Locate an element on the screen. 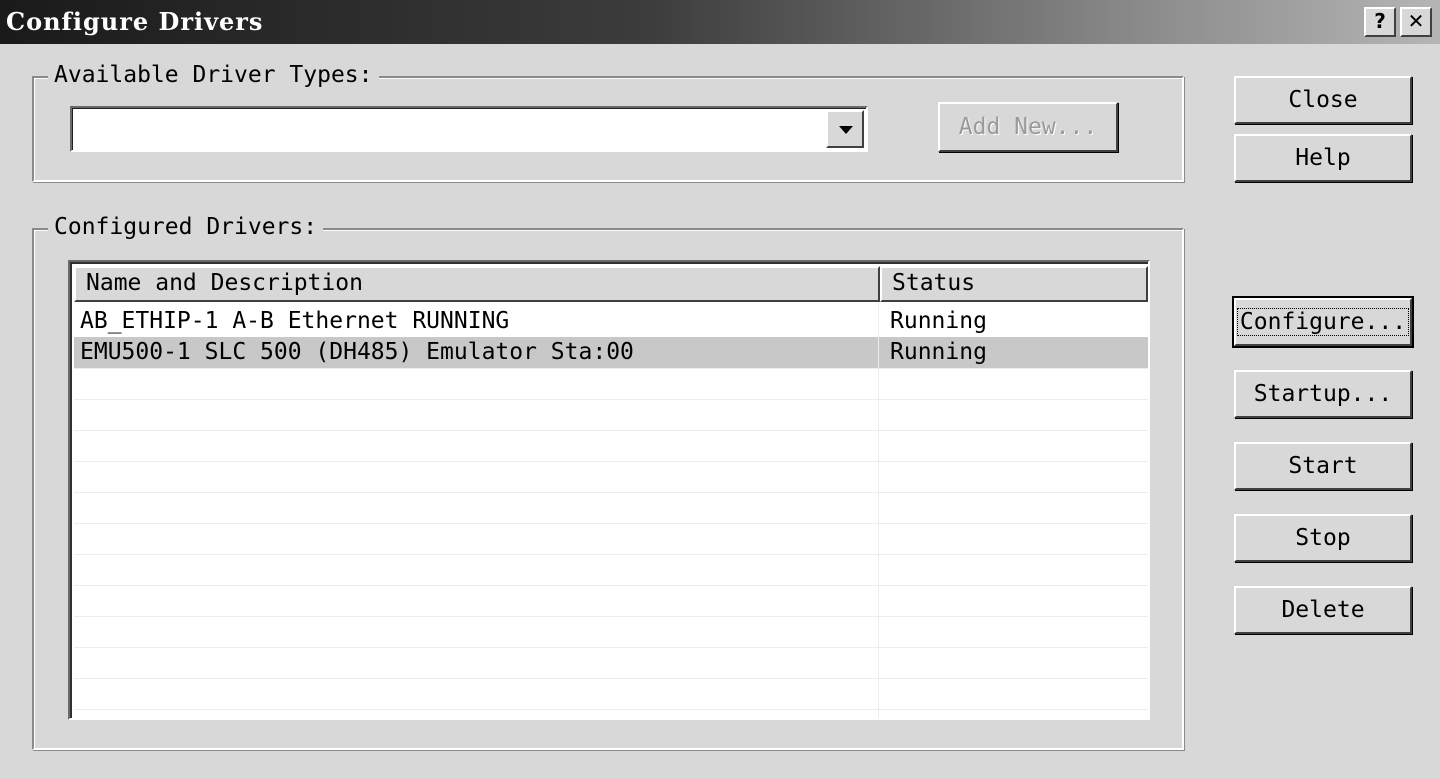 This screenshot has height=779, width=1440. driver-name: EMU500-1 SLC 500 (DH485) Emulator Sta:00 is located at coordinates (357, 352).